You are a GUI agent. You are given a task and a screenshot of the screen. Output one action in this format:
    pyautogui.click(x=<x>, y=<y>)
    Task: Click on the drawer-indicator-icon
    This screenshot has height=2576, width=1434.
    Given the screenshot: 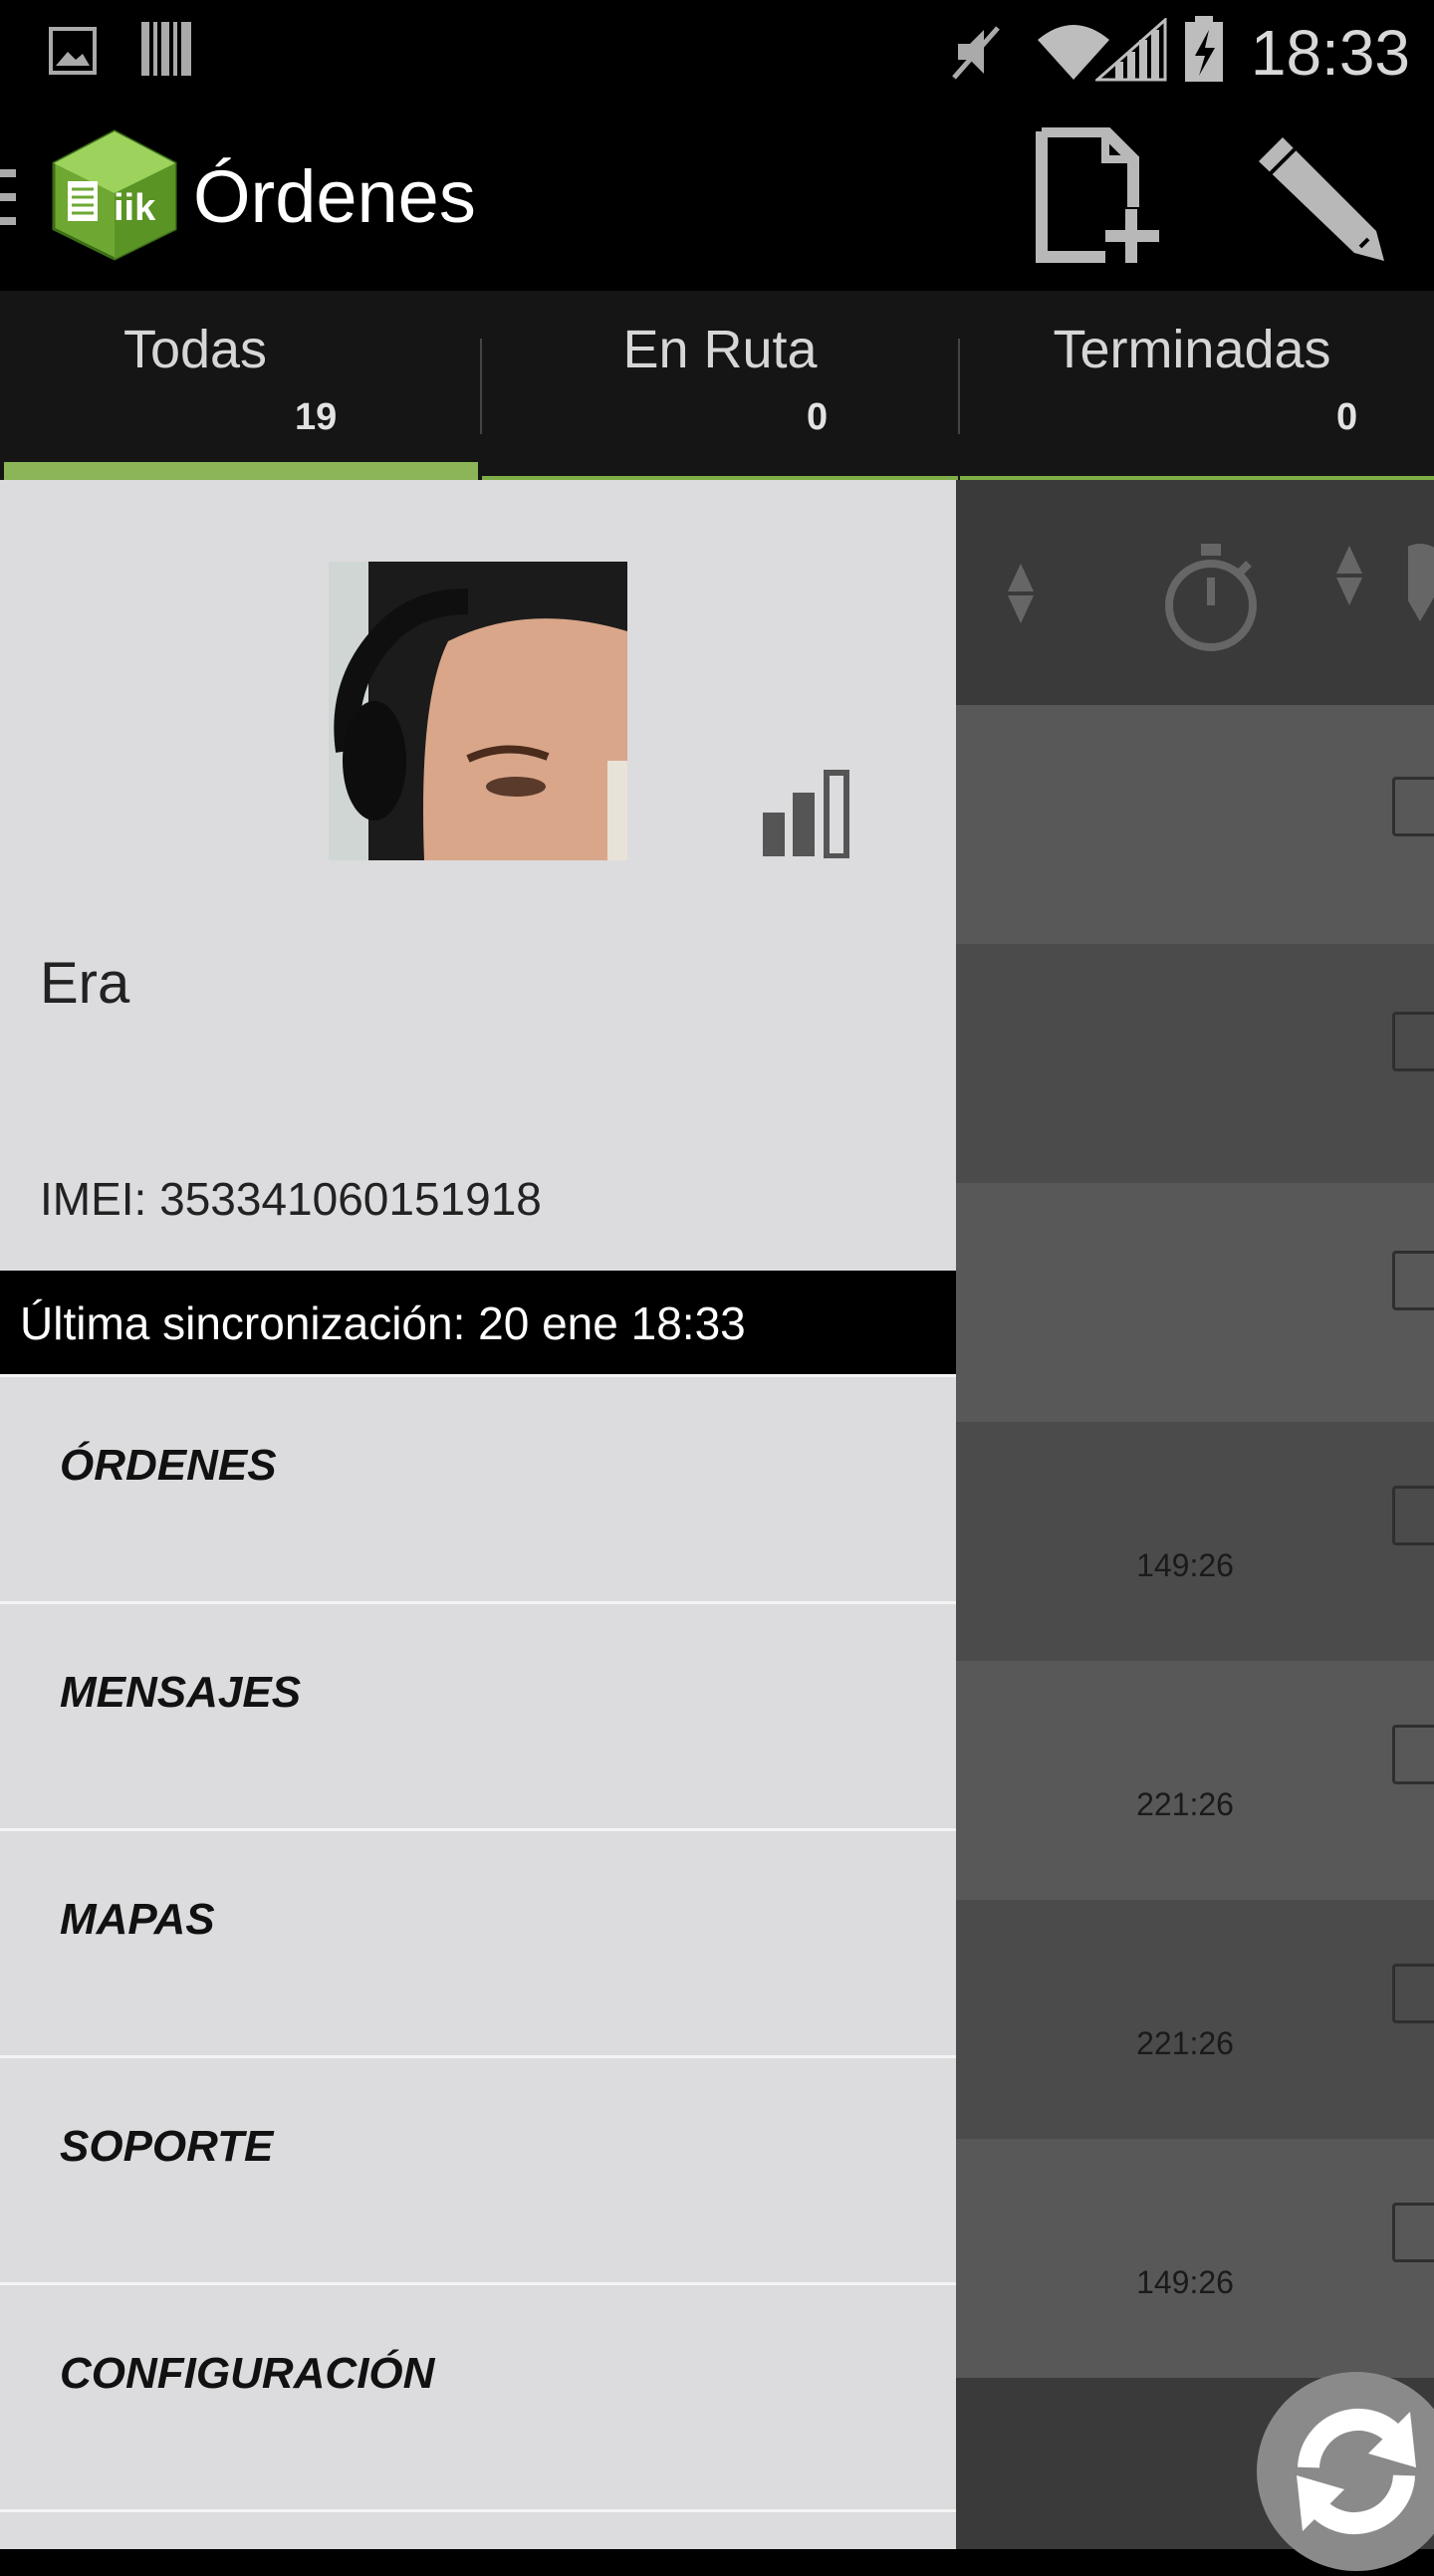 What is the action you would take?
    pyautogui.click(x=10, y=197)
    